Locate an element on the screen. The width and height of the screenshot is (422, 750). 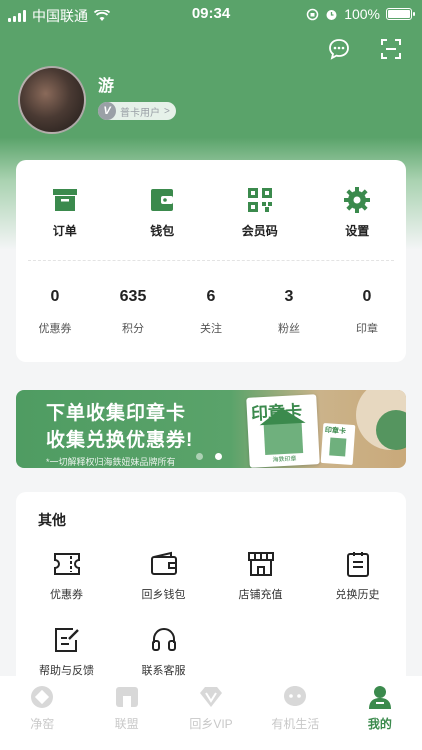
service-exchange-history: 兑换历史 is located at coordinates (357, 576).